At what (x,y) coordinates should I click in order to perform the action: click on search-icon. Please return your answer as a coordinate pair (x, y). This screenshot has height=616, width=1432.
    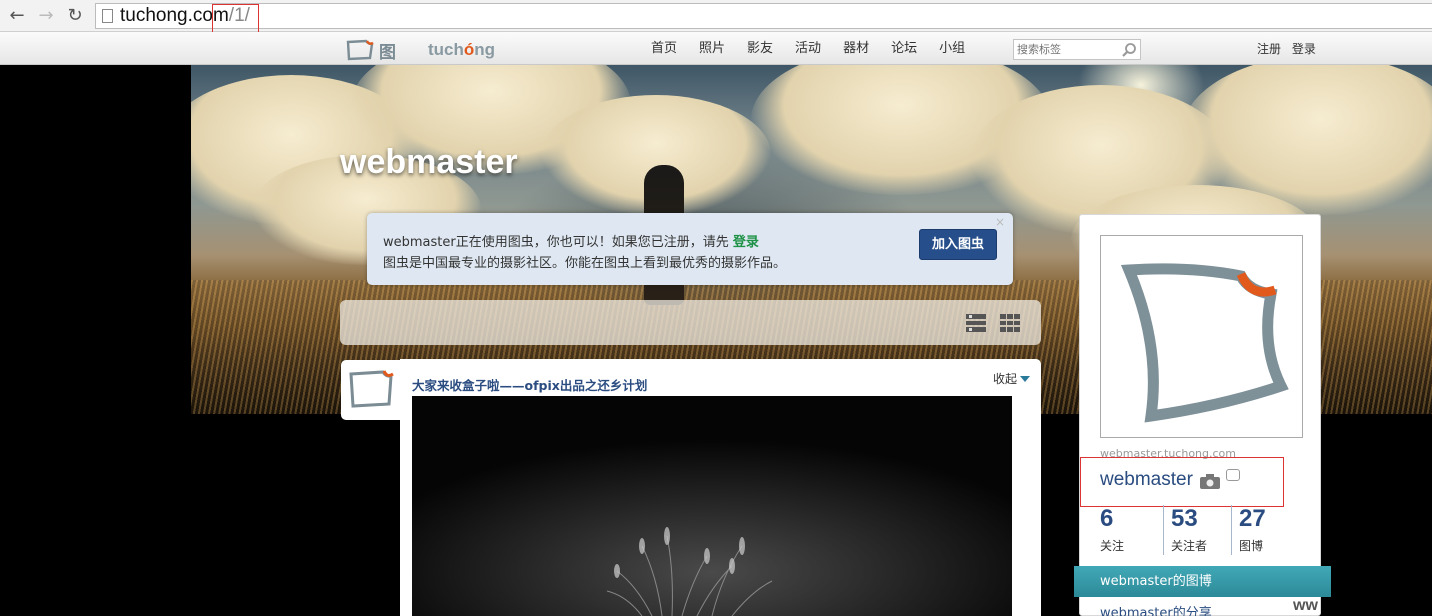
    Looking at the image, I should click on (1129, 50).